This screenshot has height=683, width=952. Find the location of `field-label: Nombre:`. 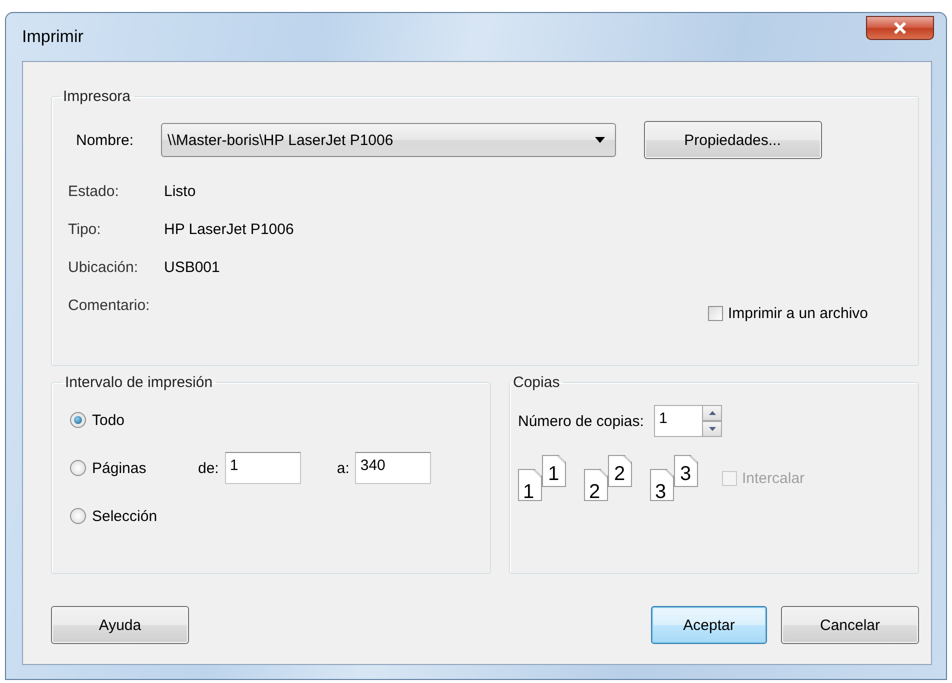

field-label: Nombre: is located at coordinates (105, 140).